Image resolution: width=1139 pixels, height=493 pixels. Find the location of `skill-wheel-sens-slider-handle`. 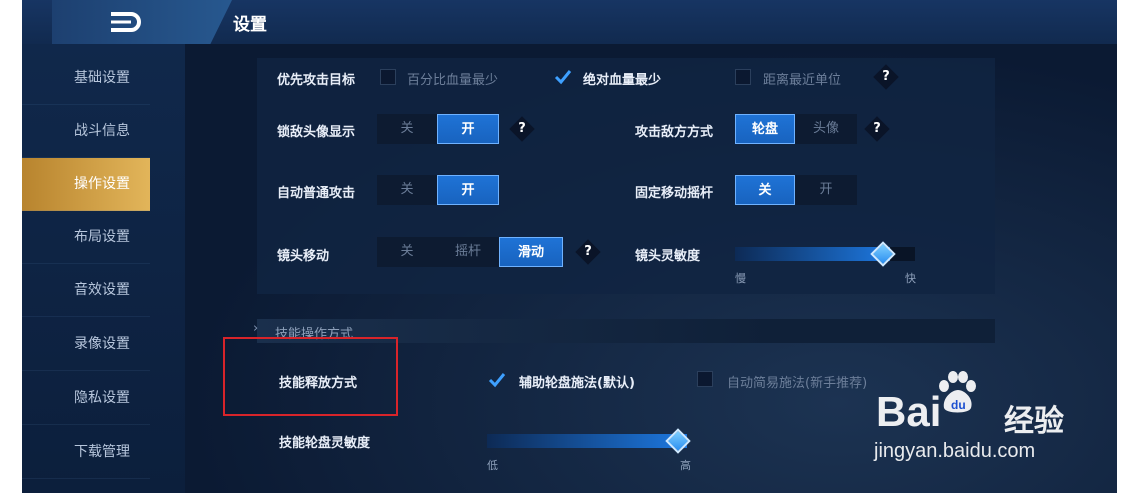

skill-wheel-sens-slider-handle is located at coordinates (678, 441).